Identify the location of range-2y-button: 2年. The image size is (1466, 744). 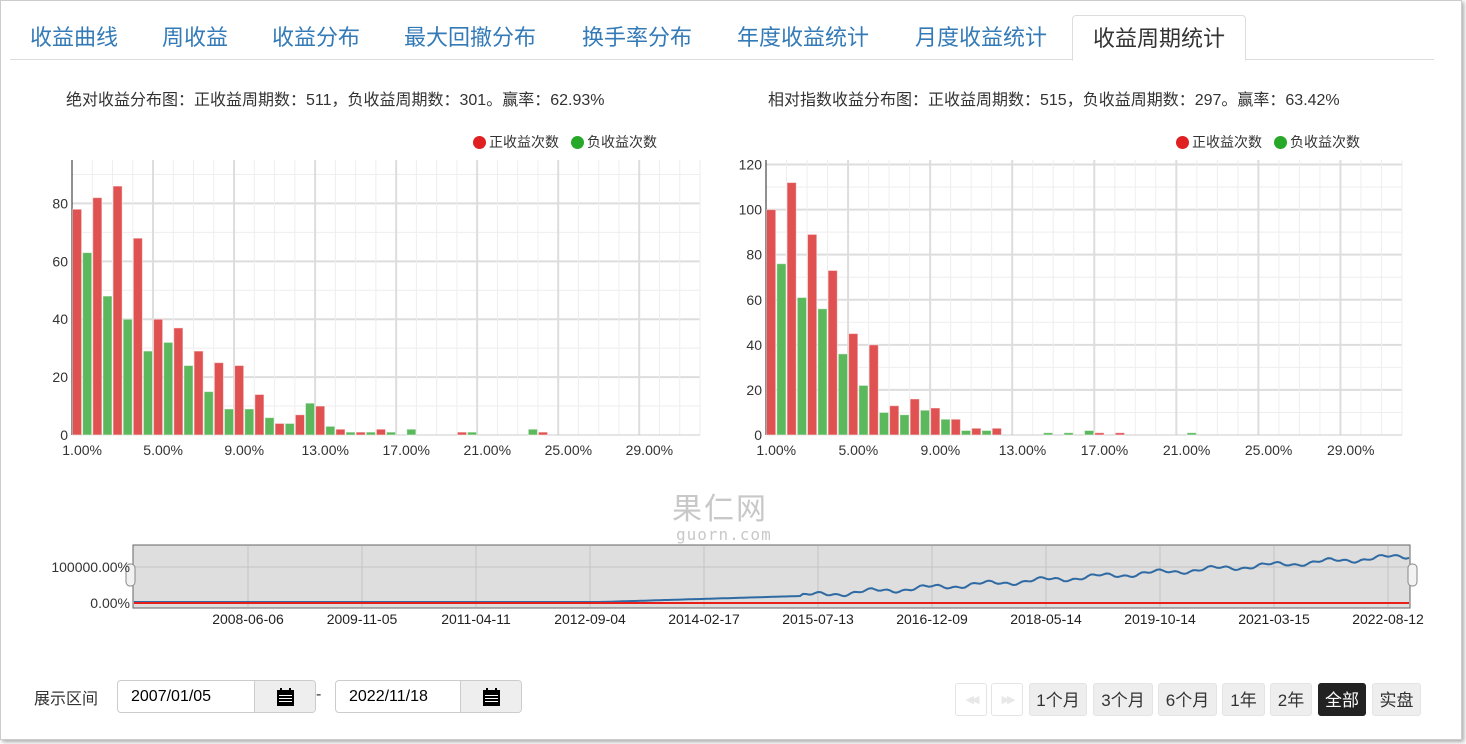
(1291, 699).